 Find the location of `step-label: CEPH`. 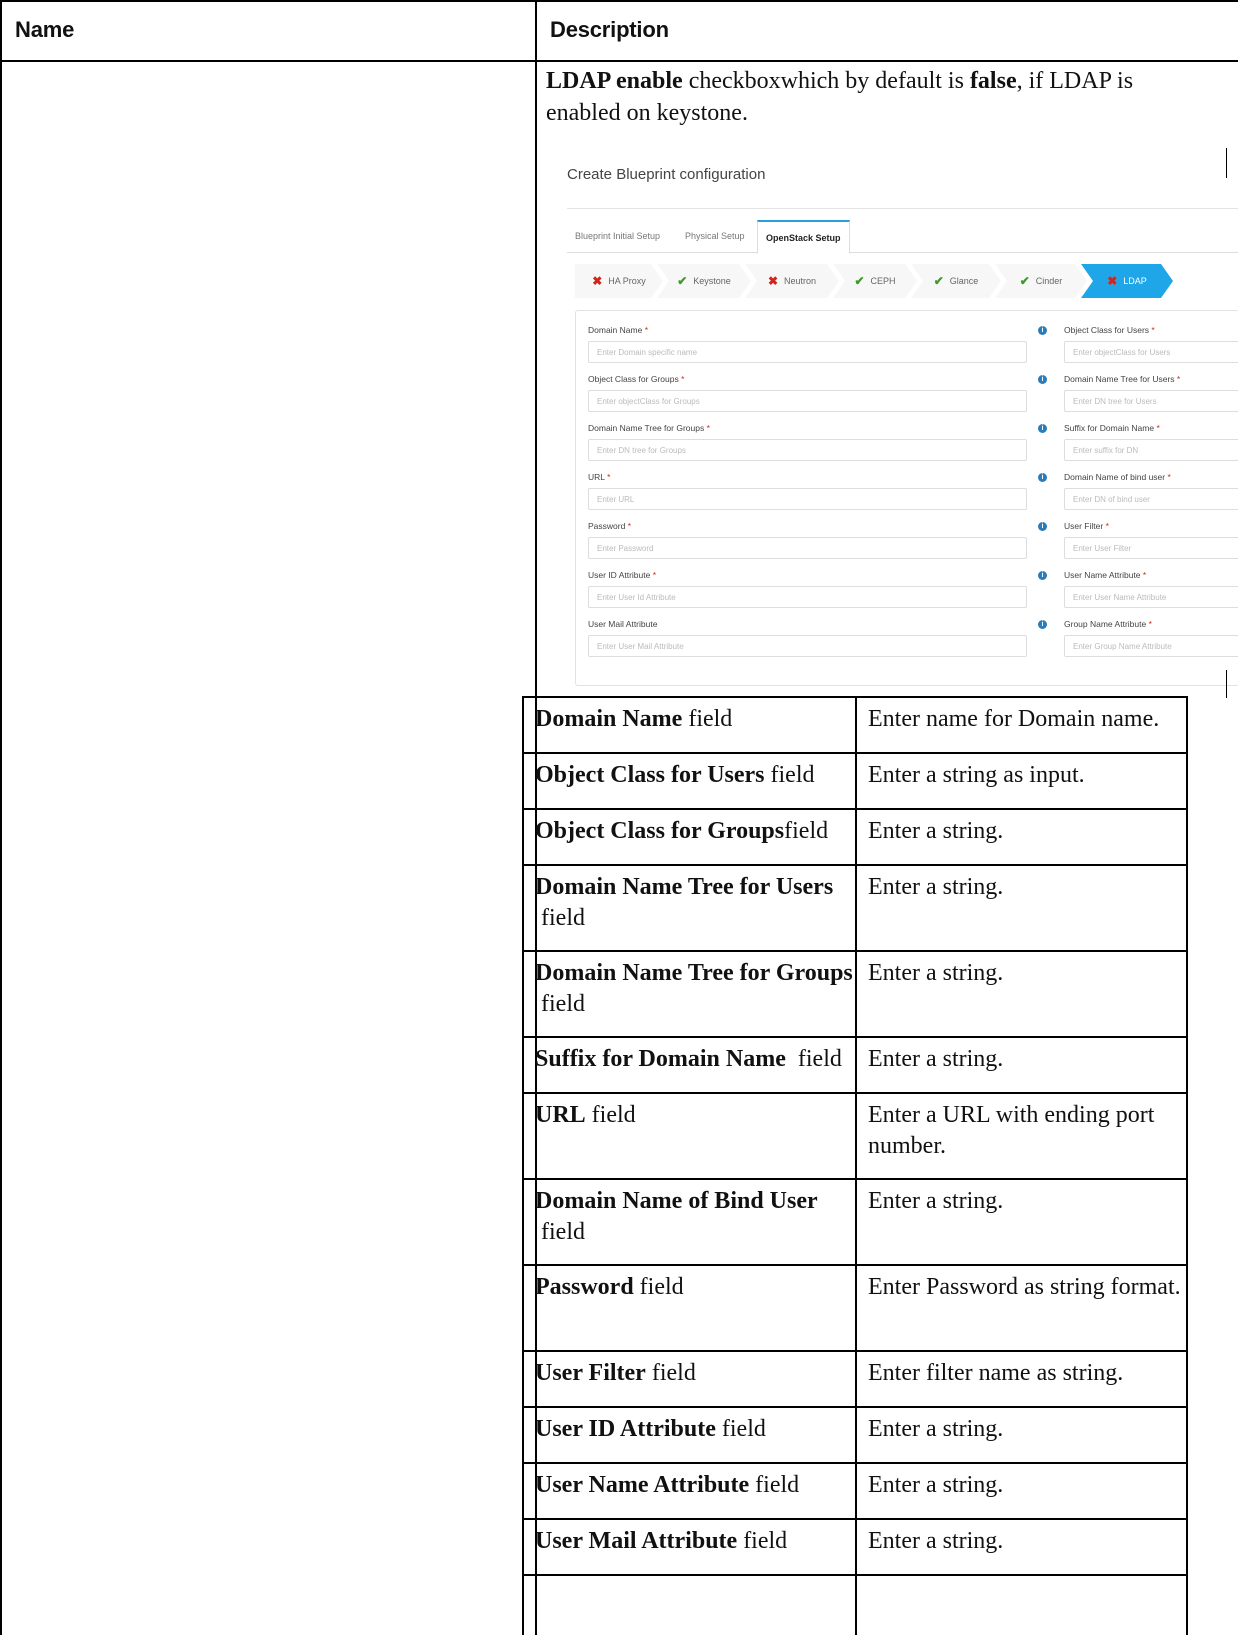

step-label: CEPH is located at coordinates (883, 281).